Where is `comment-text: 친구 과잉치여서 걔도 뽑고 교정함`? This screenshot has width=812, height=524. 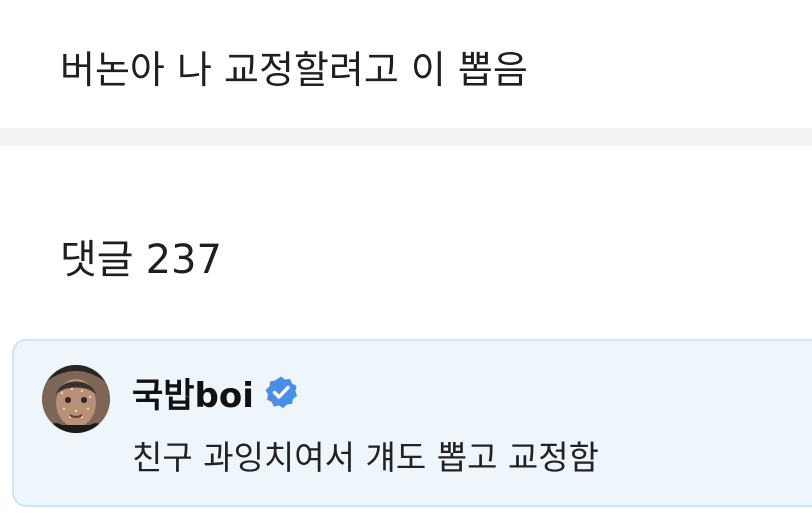
comment-text: 친구 과잉치여서 걔도 뽑고 교정함 is located at coordinates (365, 457).